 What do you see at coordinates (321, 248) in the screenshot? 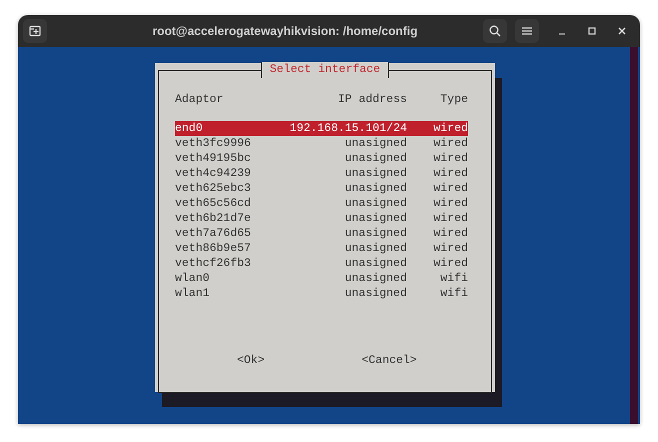
I see `interface-row: veth86b9e57 unasigned wired` at bounding box center [321, 248].